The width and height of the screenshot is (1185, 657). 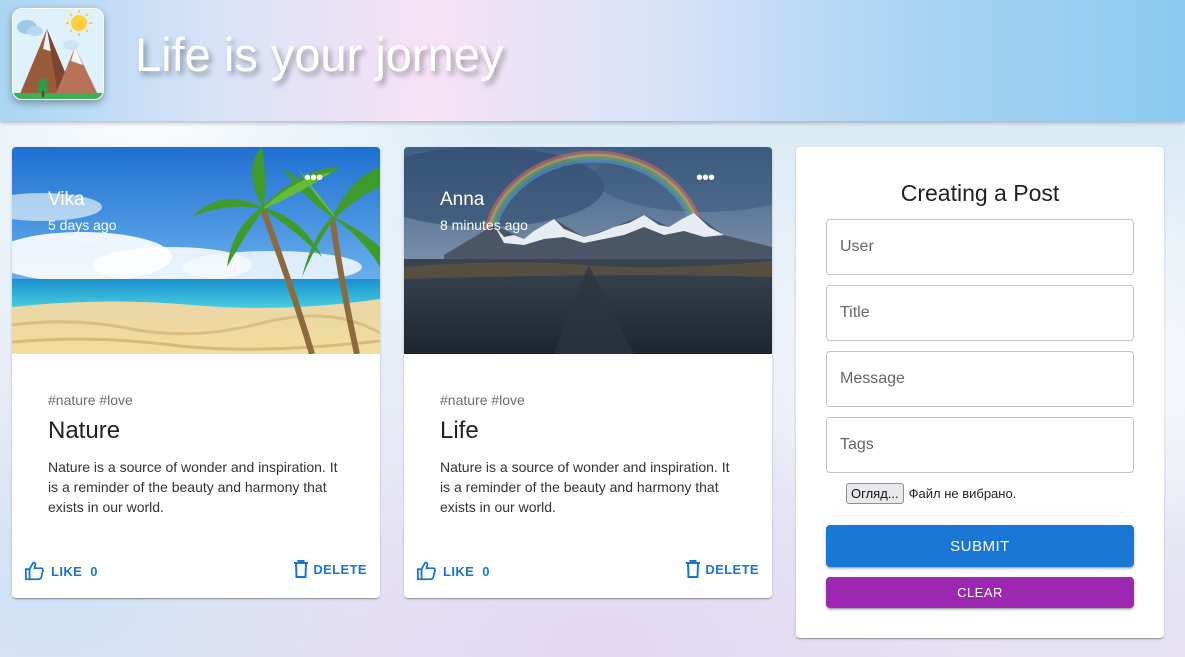 I want to click on title-input, so click(x=980, y=313).